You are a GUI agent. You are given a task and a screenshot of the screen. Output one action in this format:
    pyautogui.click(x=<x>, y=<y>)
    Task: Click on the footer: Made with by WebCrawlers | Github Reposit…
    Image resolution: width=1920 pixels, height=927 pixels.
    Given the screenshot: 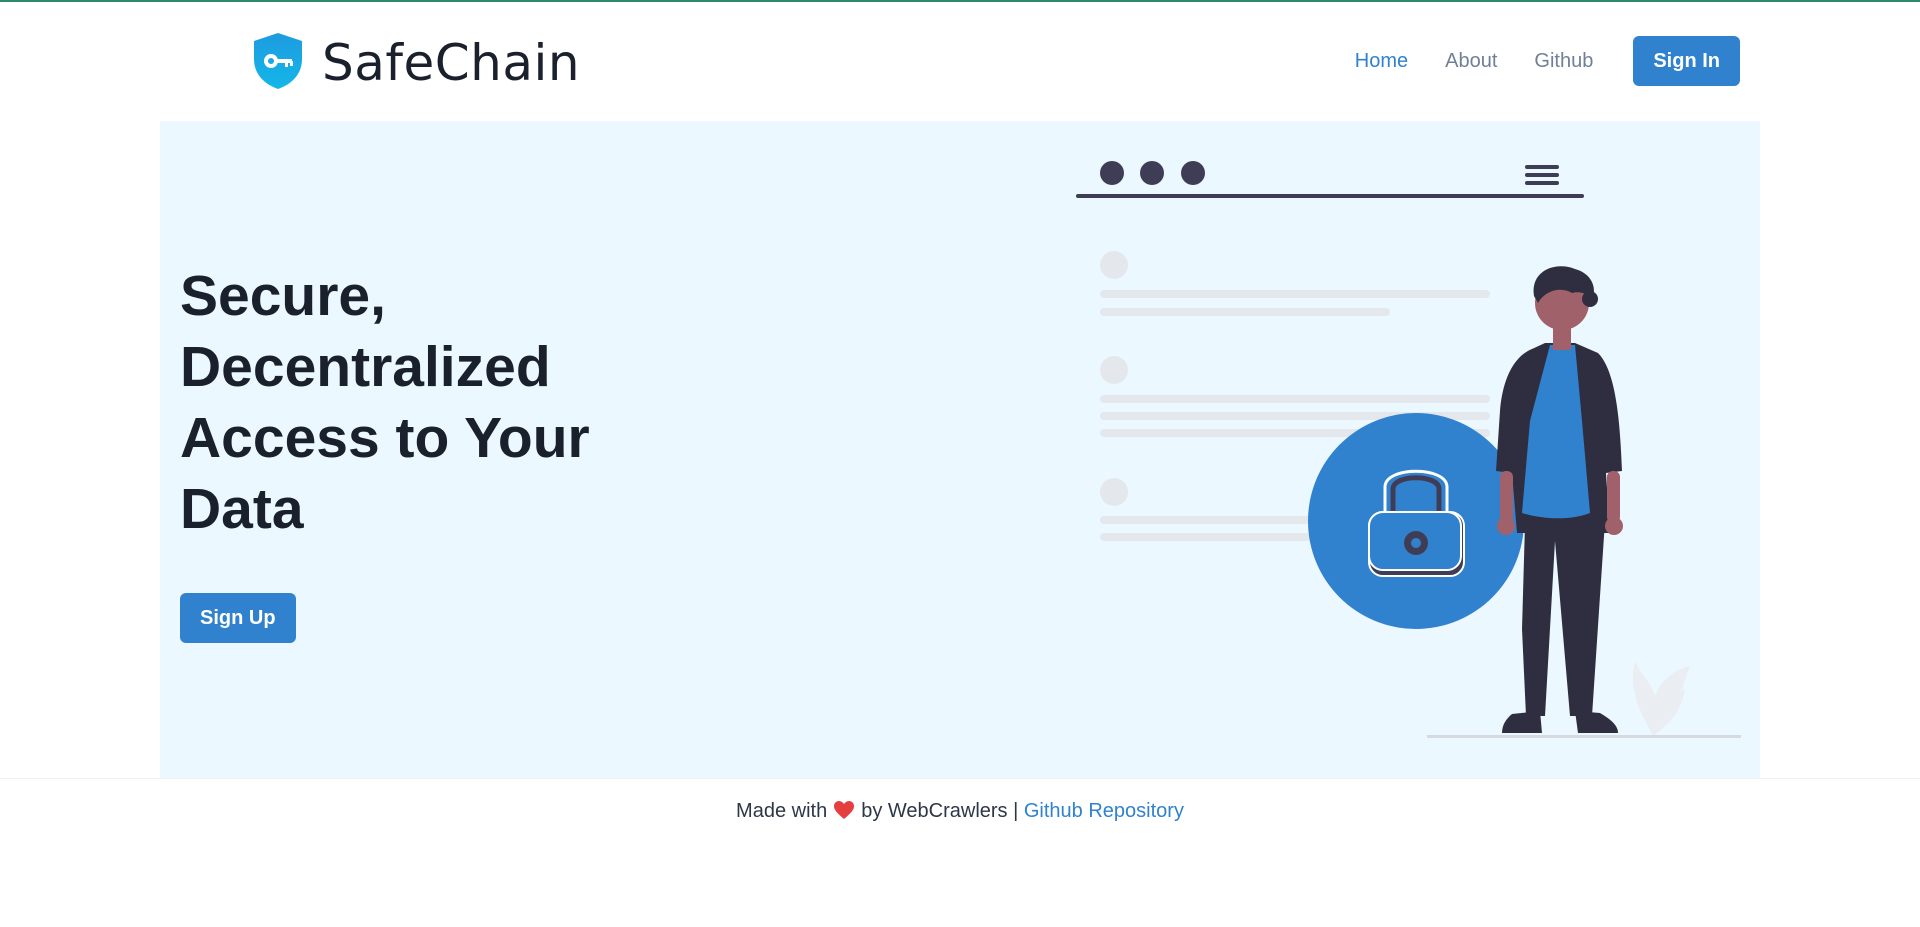 What is the action you would take?
    pyautogui.click(x=960, y=813)
    